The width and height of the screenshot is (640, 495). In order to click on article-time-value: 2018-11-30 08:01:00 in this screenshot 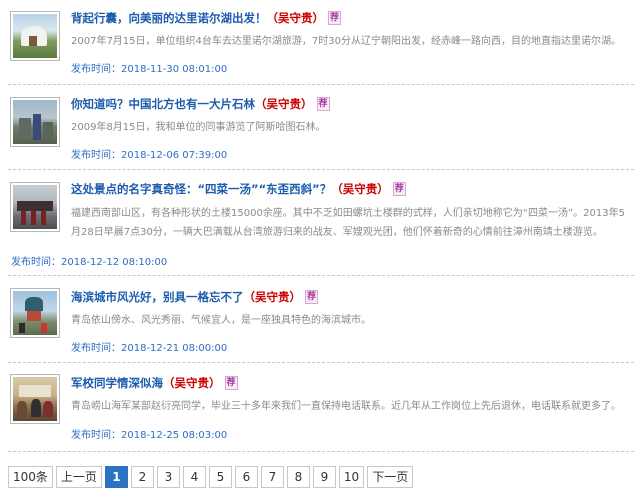, I will do `click(174, 69)`.